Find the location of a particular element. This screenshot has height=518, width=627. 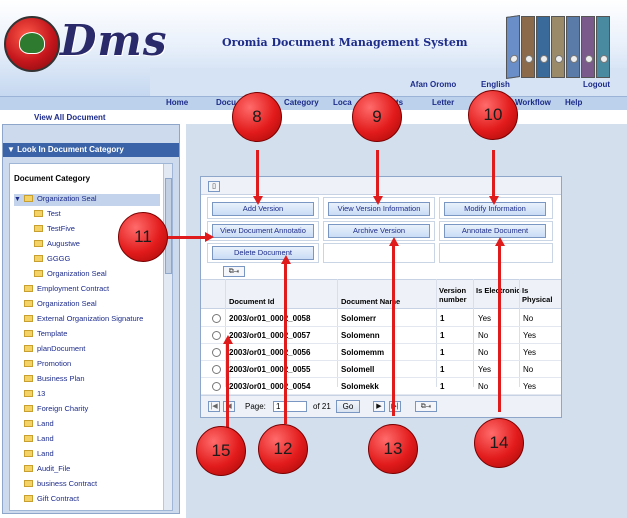

tree-item: GGGG is located at coordinates (52, 260).